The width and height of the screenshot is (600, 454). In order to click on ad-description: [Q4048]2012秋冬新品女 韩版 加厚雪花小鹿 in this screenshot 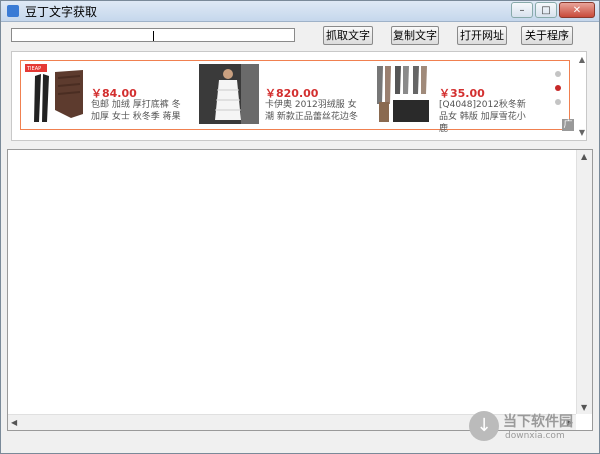, I will do `click(482, 117)`.